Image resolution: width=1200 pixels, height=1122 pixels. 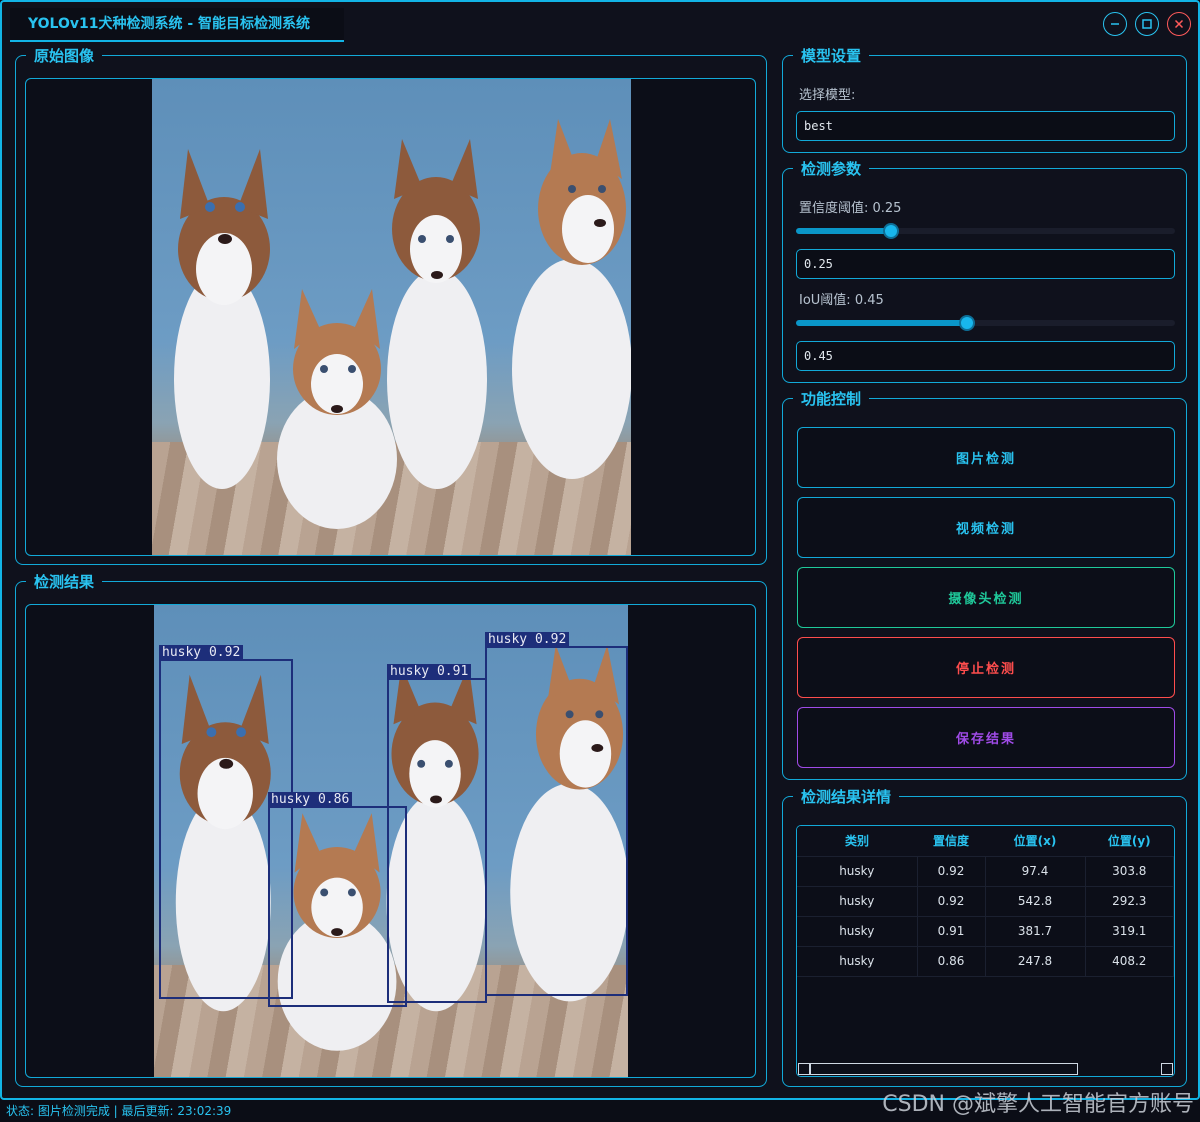 I want to click on column-header-x: 位置(x), so click(x=1035, y=841).